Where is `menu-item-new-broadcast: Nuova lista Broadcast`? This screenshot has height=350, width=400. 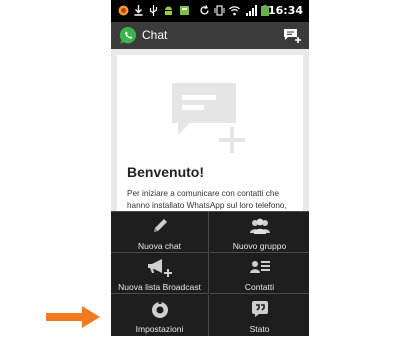
menu-item-new-broadcast: Nuova lista Broadcast is located at coordinates (160, 273).